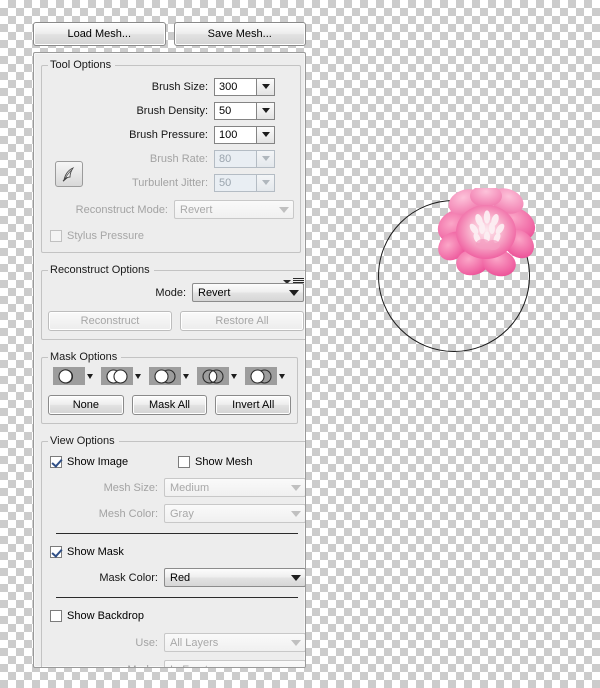 This screenshot has width=600, height=688. Describe the element at coordinates (196, 209) in the screenshot. I see `reconstruct-mode-value: Revert` at that location.